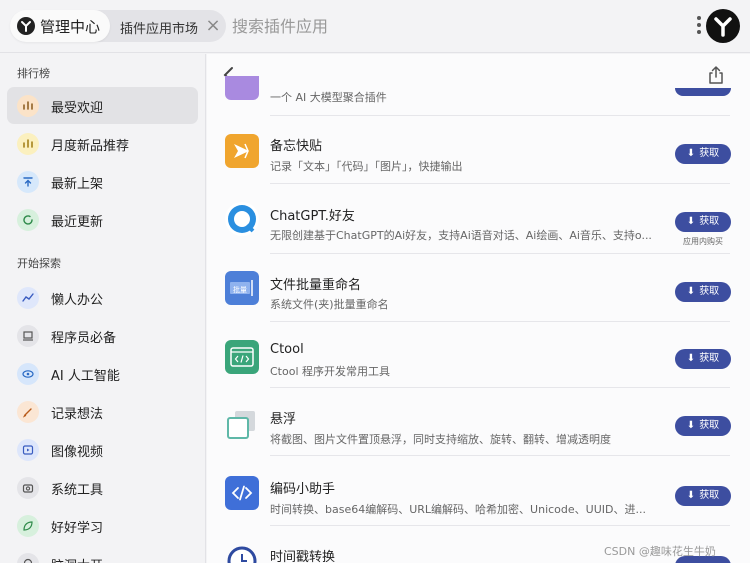 This screenshot has height=563, width=750. What do you see at coordinates (312, 216) in the screenshot?
I see `item-title: ChatGPT.好友` at bounding box center [312, 216].